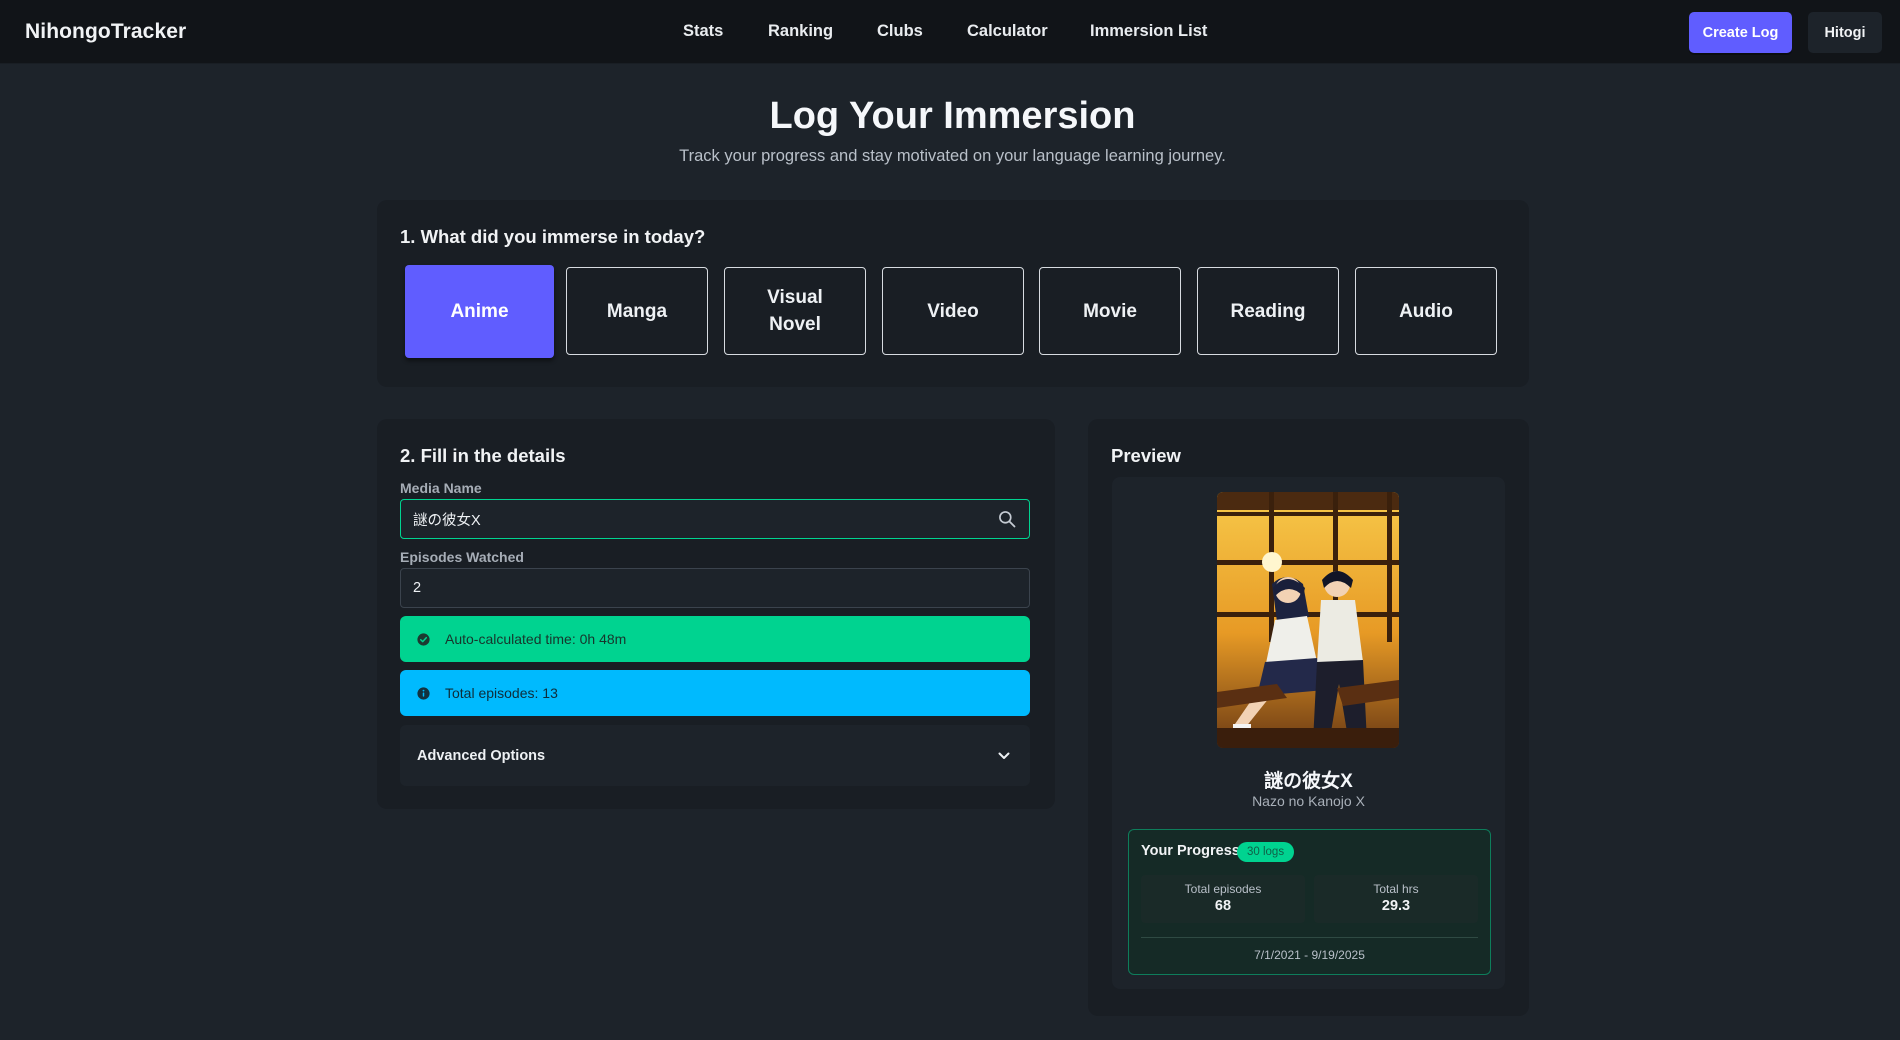 This screenshot has height=1040, width=1900. I want to click on type-button-movie: Movie, so click(1110, 311).